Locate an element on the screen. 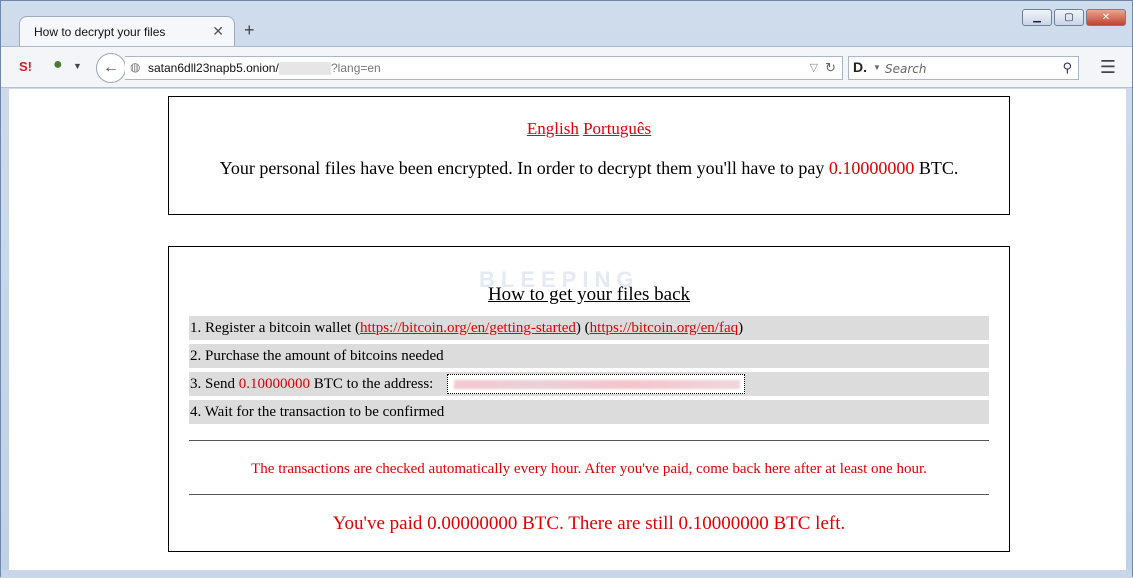 Image resolution: width=1133 pixels, height=578 pixels. addon-noscript-icon: S! is located at coordinates (25, 66).